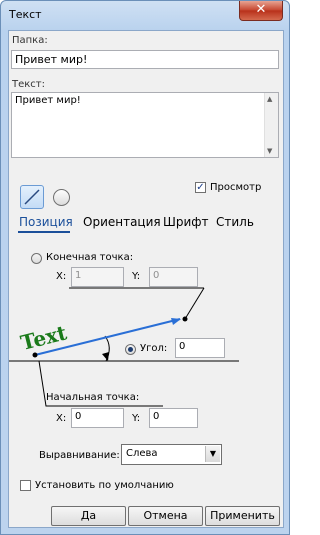 Image resolution: width=320 pixels, height=535 pixels. What do you see at coordinates (212, 454) in the screenshot?
I see `chevron-down-icon: ▼` at bounding box center [212, 454].